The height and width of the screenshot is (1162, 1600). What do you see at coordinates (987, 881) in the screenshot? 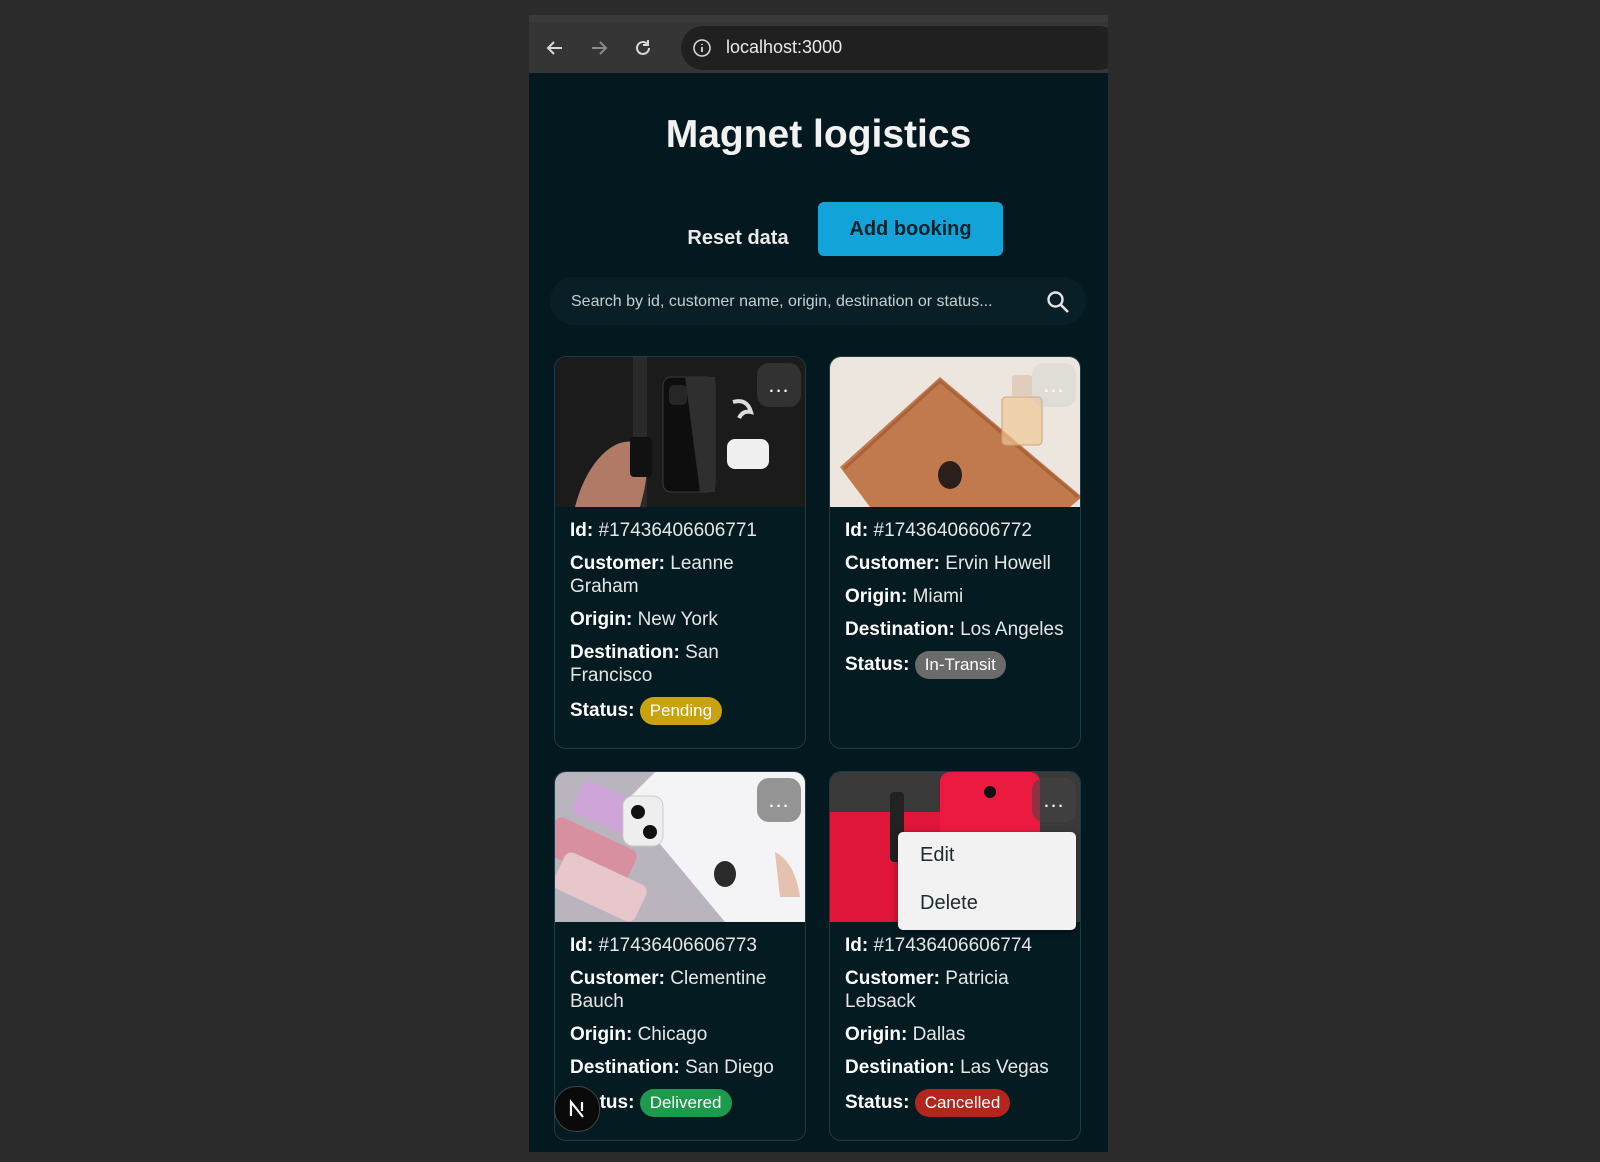
I see `context-menu: Edit Delete` at bounding box center [987, 881].